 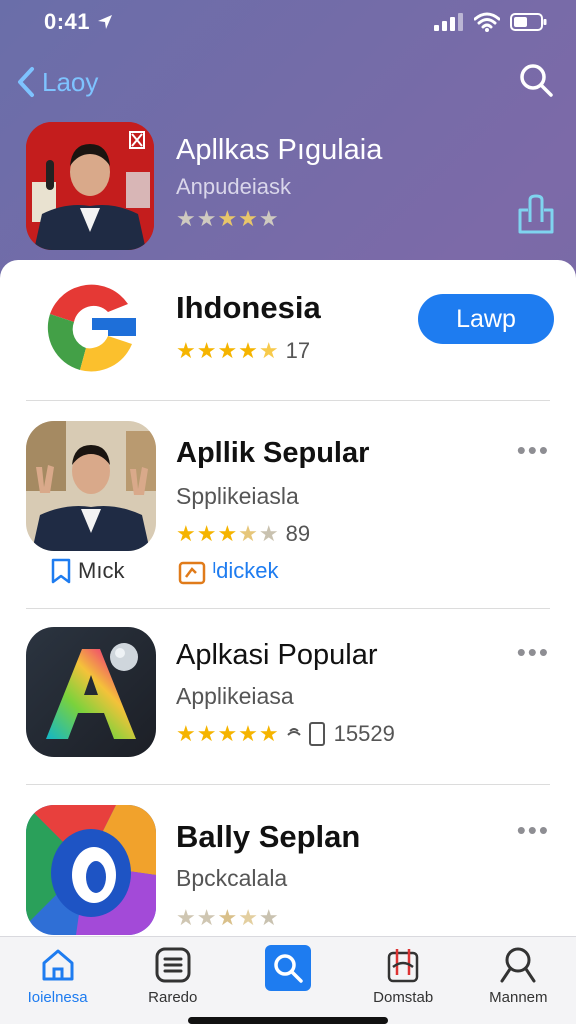 I want to click on o-logo-icon, so click(x=91, y=870).